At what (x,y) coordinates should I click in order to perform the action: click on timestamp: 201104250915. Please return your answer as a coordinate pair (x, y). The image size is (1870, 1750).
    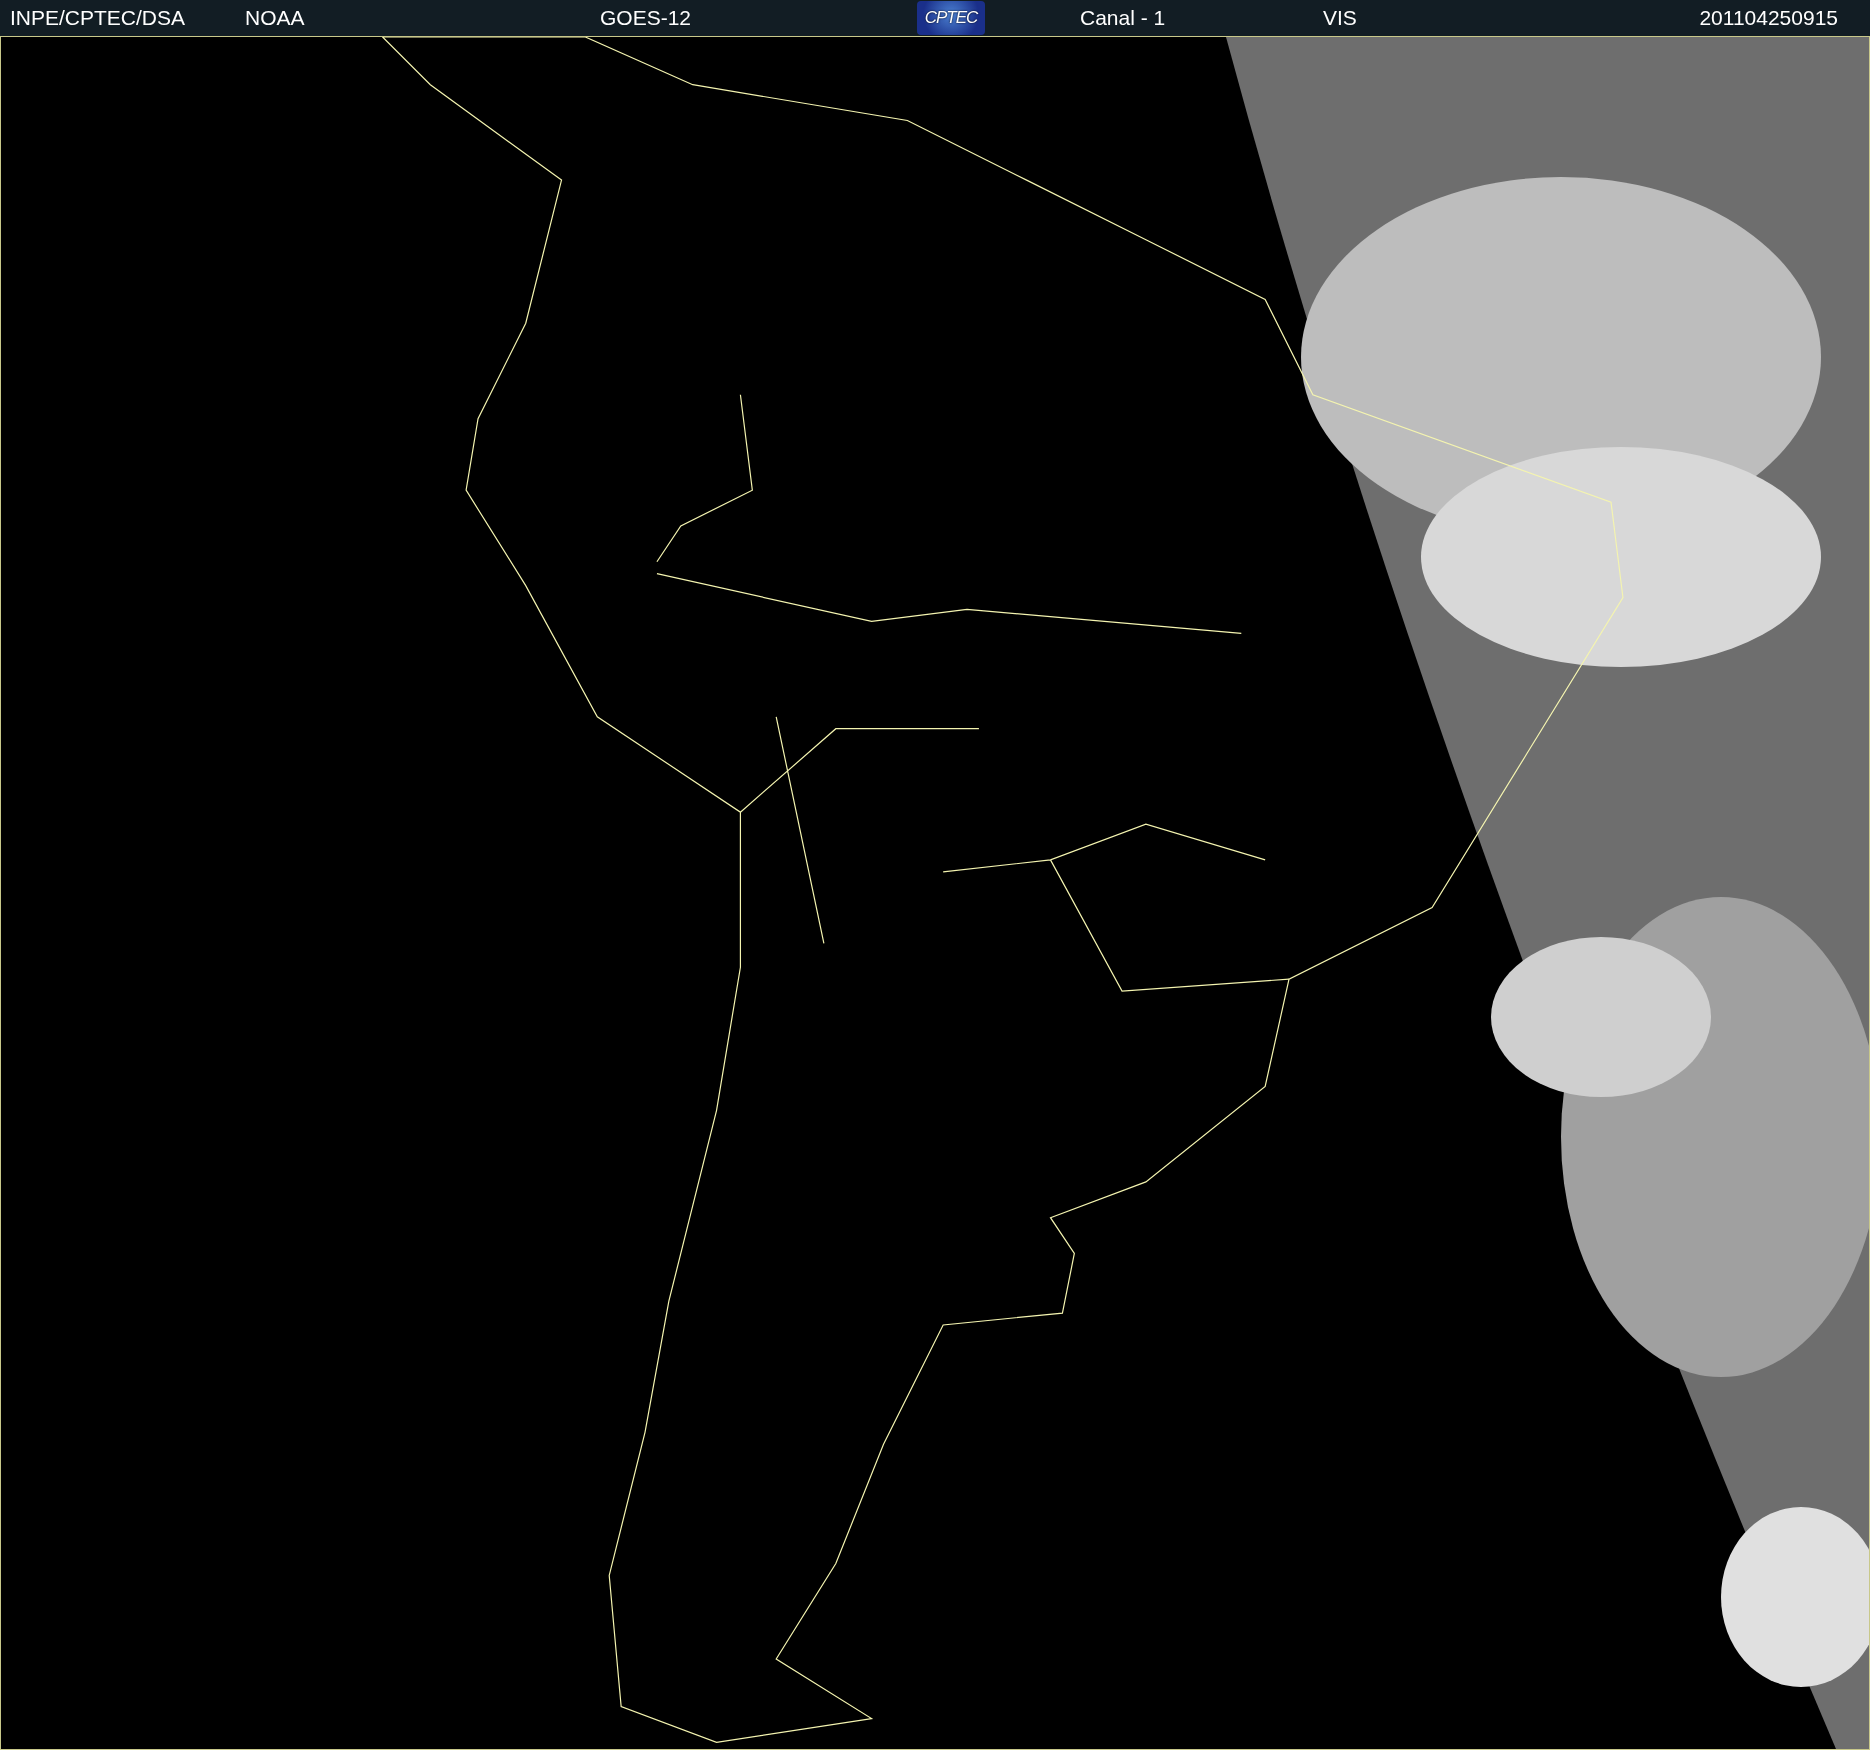
    Looking at the image, I should click on (1768, 18).